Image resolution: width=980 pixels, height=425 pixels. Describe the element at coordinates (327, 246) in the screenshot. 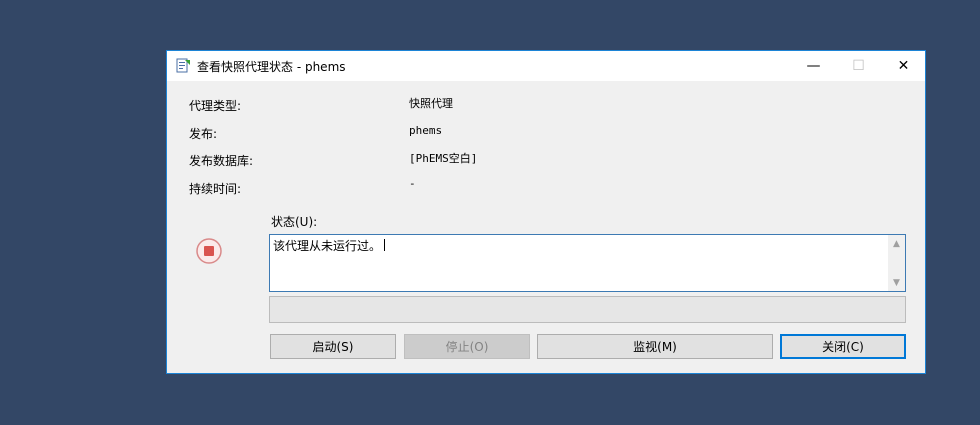

I see `status-text: 该代理从未运行过。` at that location.